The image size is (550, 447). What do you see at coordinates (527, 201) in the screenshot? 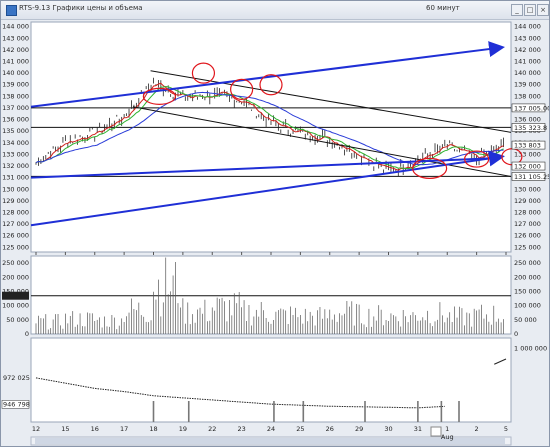
I see `price-axis-label-right: 129 000` at bounding box center [527, 201].